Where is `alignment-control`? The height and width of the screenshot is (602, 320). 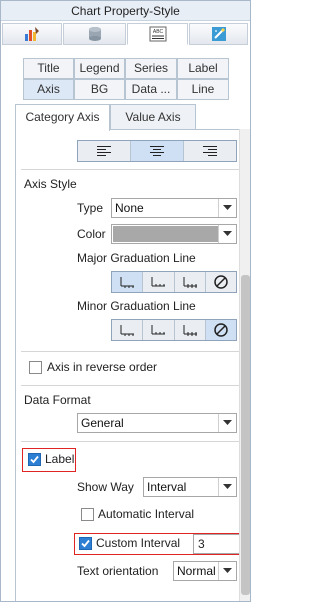 alignment-control is located at coordinates (157, 151).